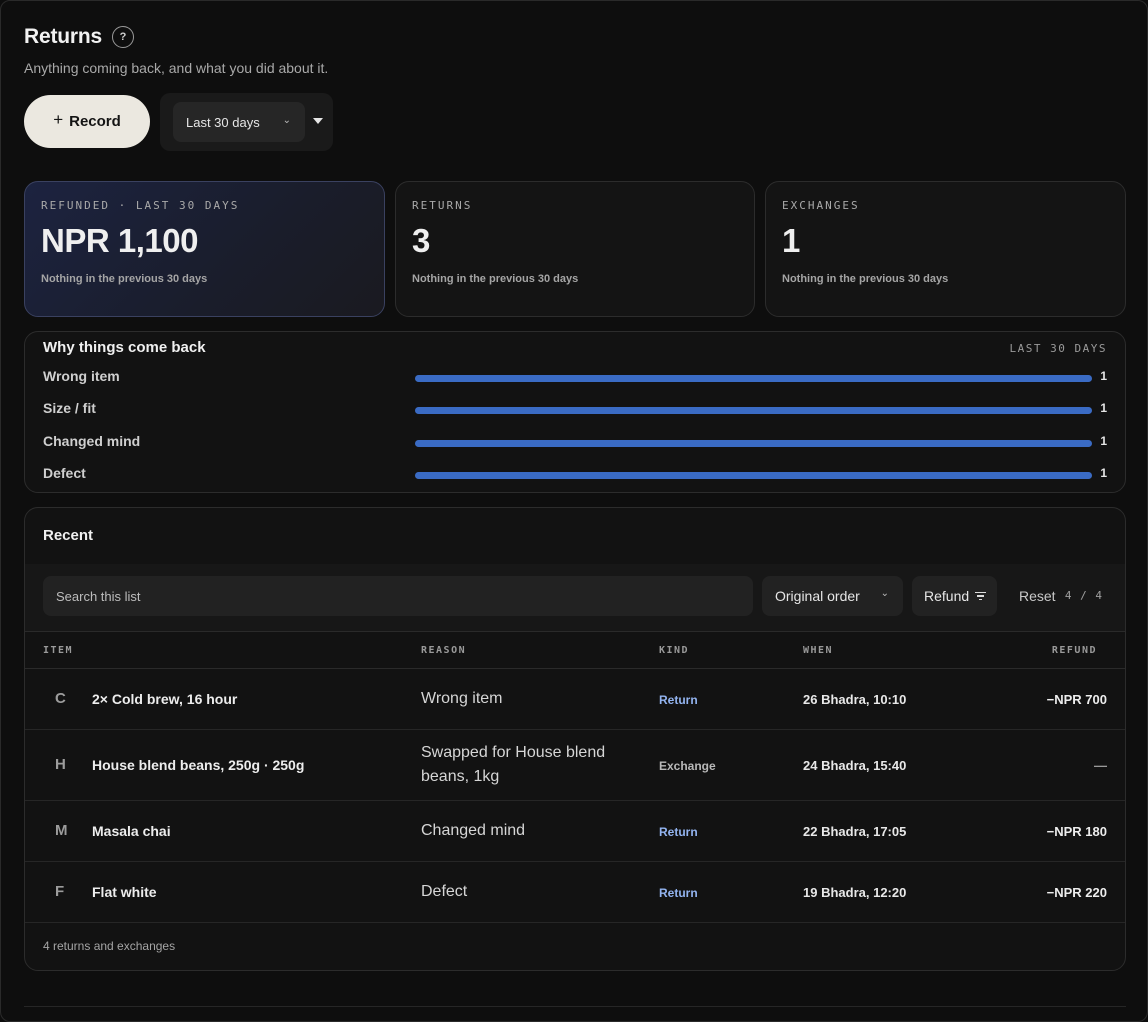 The height and width of the screenshot is (1022, 1148). I want to click on order-select-label: Original order, so click(817, 596).